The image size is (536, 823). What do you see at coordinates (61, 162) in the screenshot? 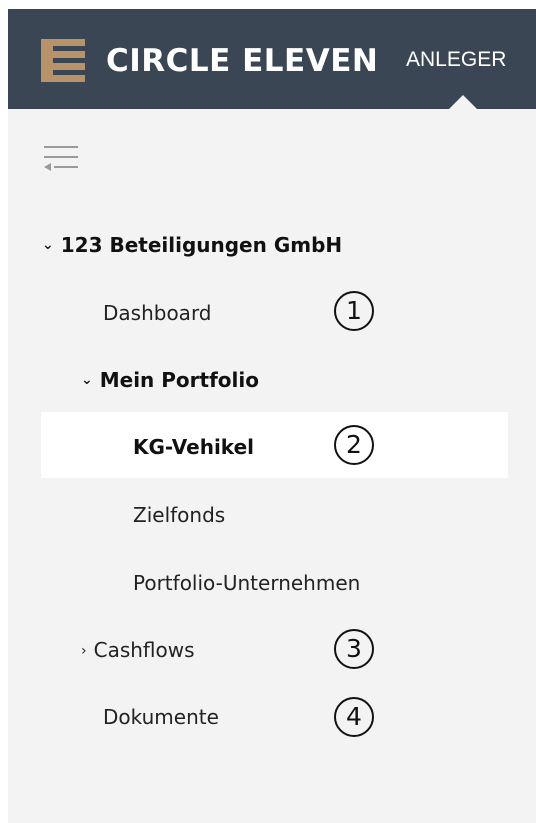
I see `menu-collapse-icon` at bounding box center [61, 162].